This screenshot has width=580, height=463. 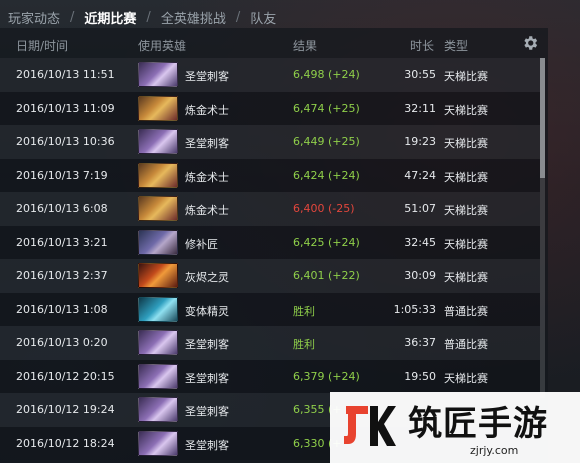 What do you see at coordinates (62, 208) in the screenshot?
I see `match-date: 2016/10/13 6:08` at bounding box center [62, 208].